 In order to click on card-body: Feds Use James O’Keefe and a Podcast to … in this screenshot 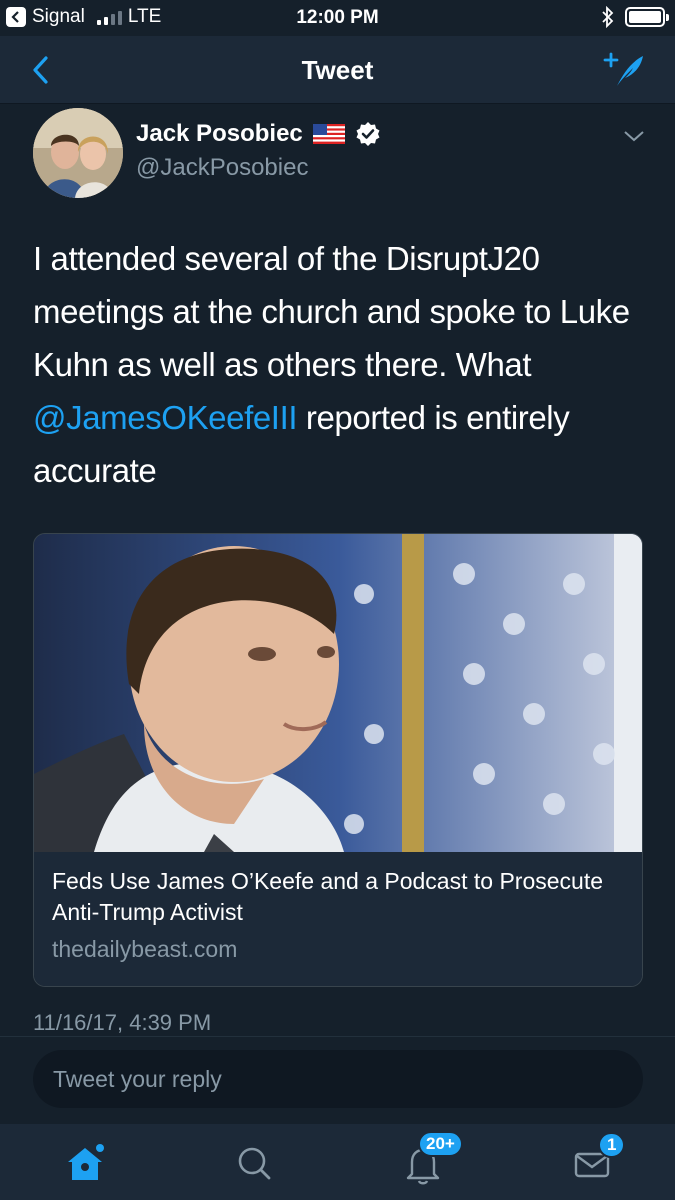, I will do `click(338, 919)`.